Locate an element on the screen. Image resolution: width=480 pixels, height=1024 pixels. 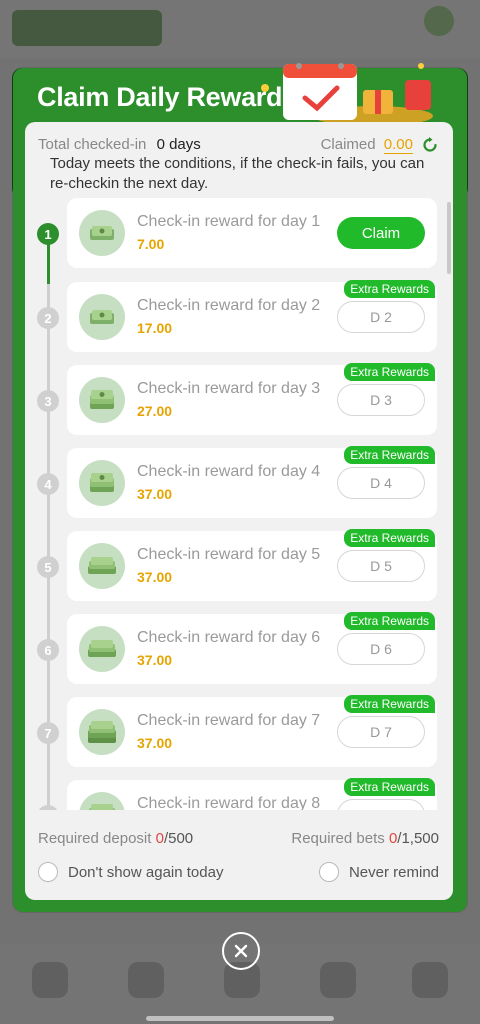
dont-show-today-label: Don't show again today is located at coordinates (146, 872).